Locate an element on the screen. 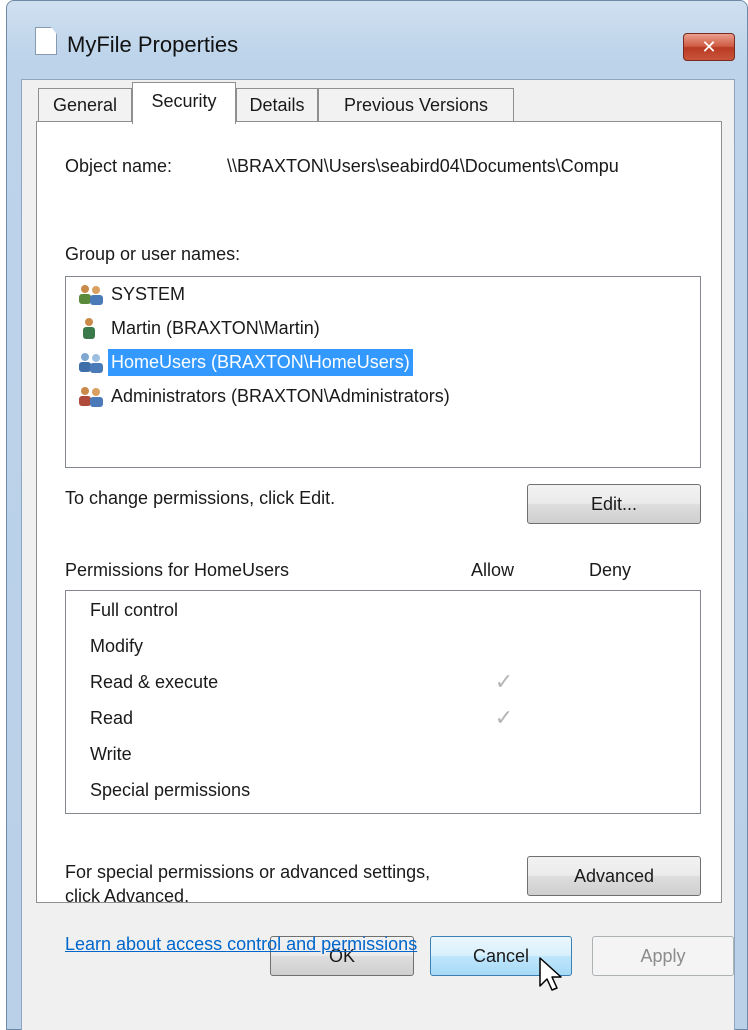 This screenshot has height=1030, width=748. deny-column-header: Deny is located at coordinates (610, 570).